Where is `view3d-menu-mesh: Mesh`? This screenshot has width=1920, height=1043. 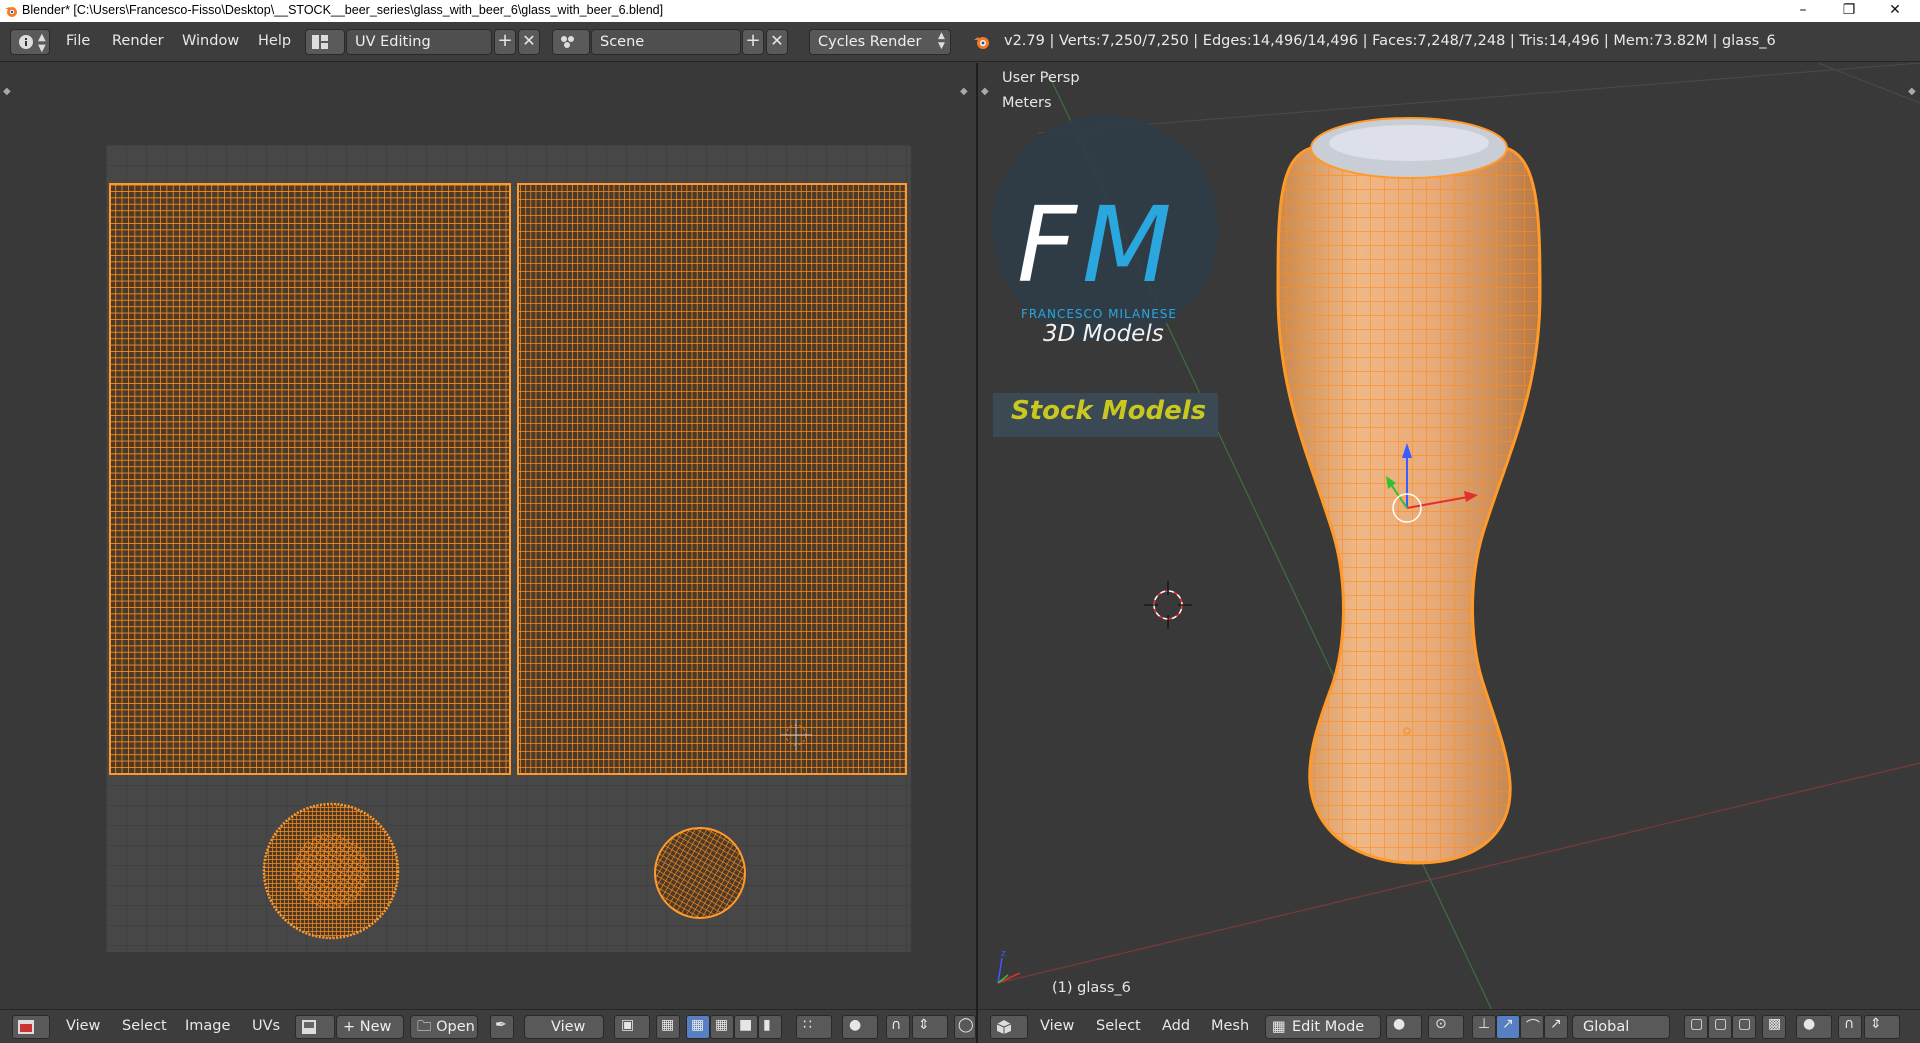 view3d-menu-mesh: Mesh is located at coordinates (1230, 1026).